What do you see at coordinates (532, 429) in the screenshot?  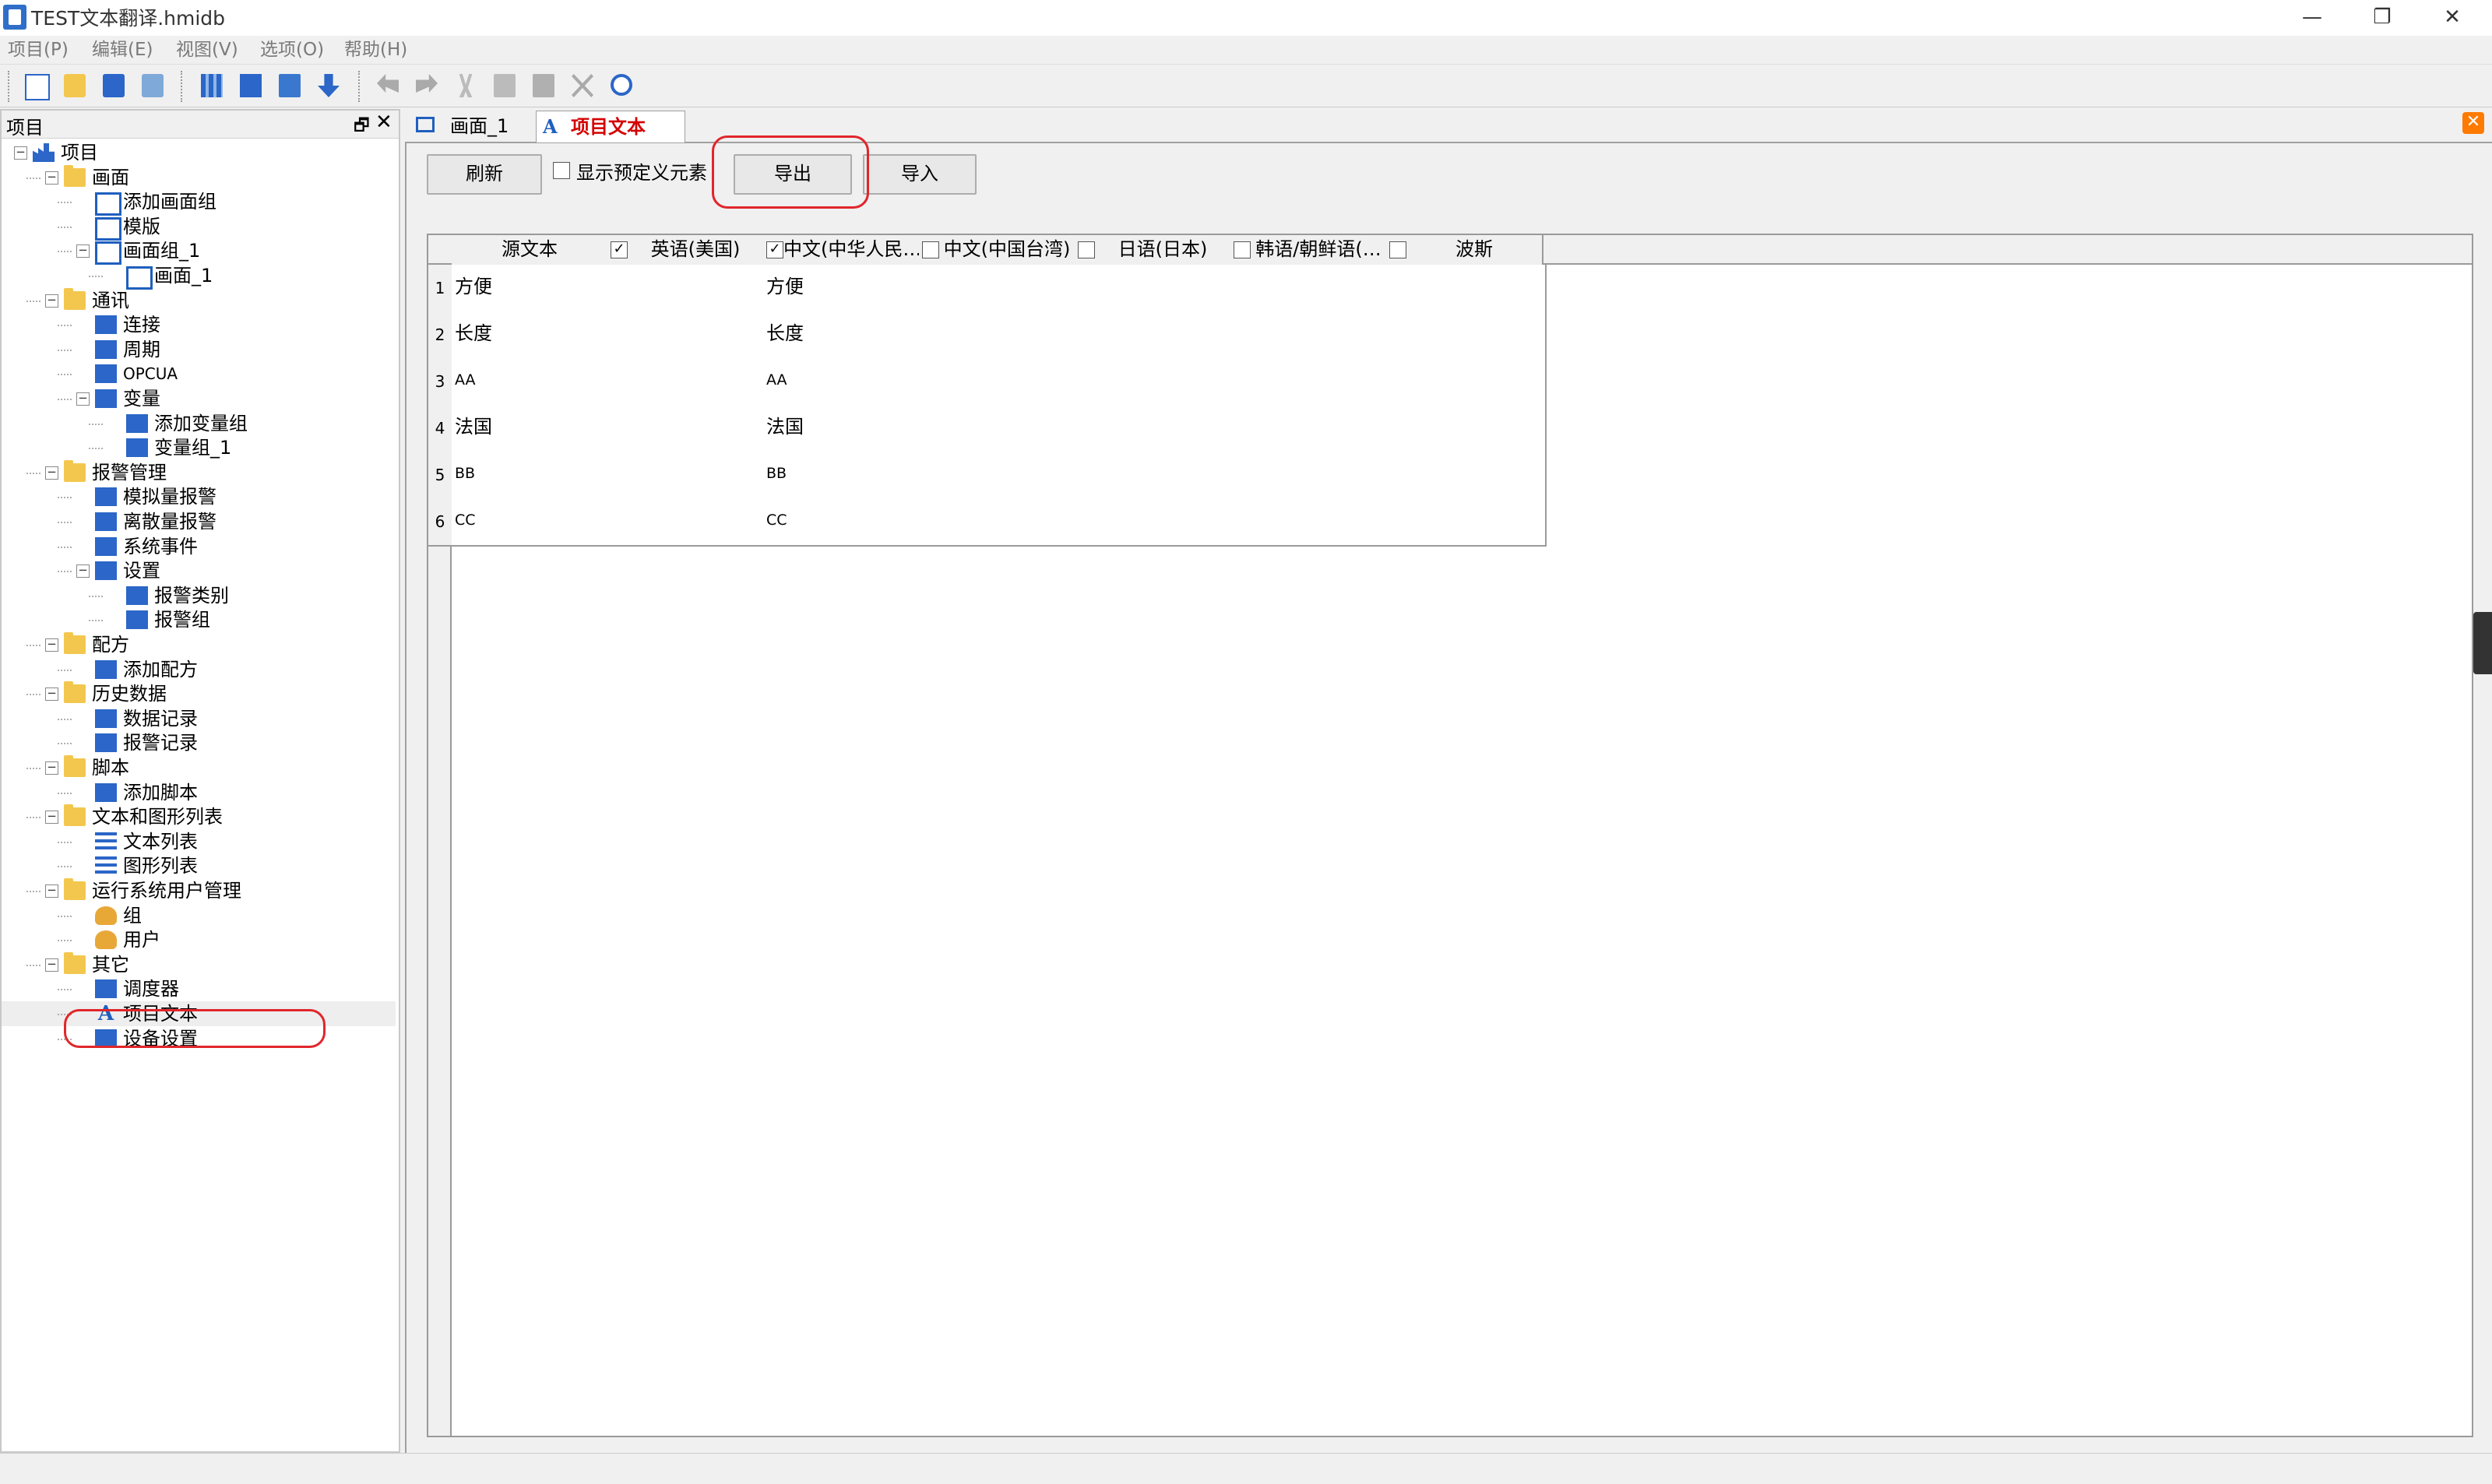 I see `source-text-cell: 法国` at bounding box center [532, 429].